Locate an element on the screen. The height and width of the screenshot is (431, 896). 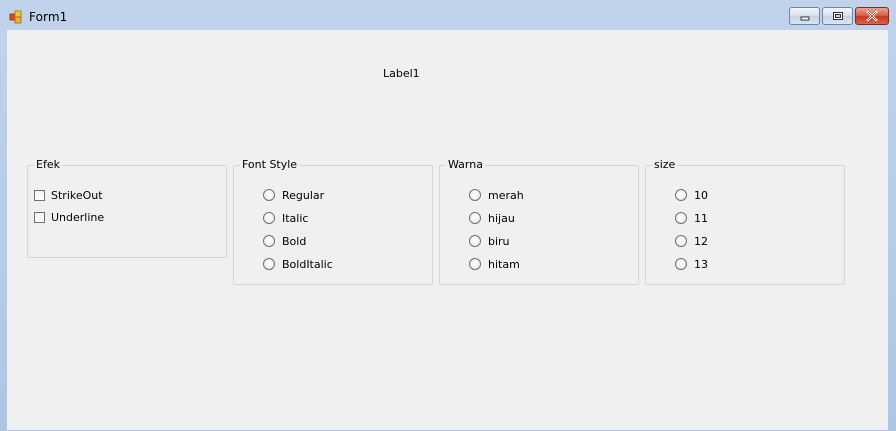
close-button is located at coordinates (872, 16).